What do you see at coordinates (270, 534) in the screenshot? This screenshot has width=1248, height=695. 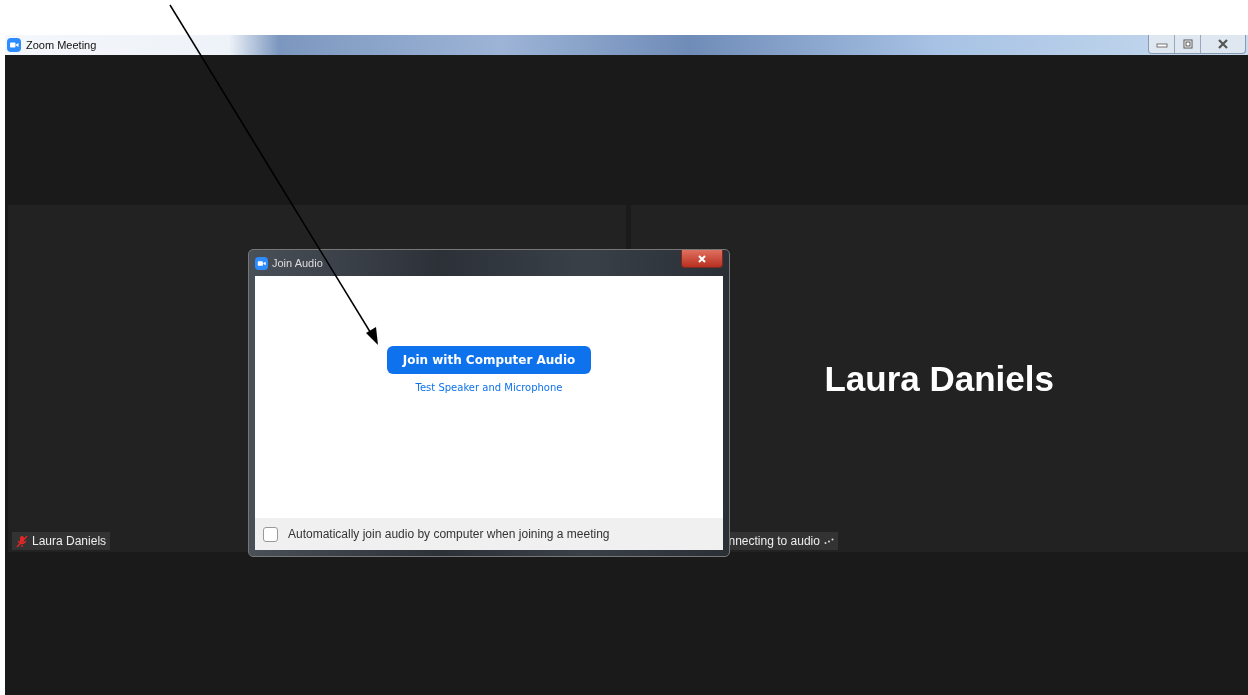 I see `checkbox` at bounding box center [270, 534].